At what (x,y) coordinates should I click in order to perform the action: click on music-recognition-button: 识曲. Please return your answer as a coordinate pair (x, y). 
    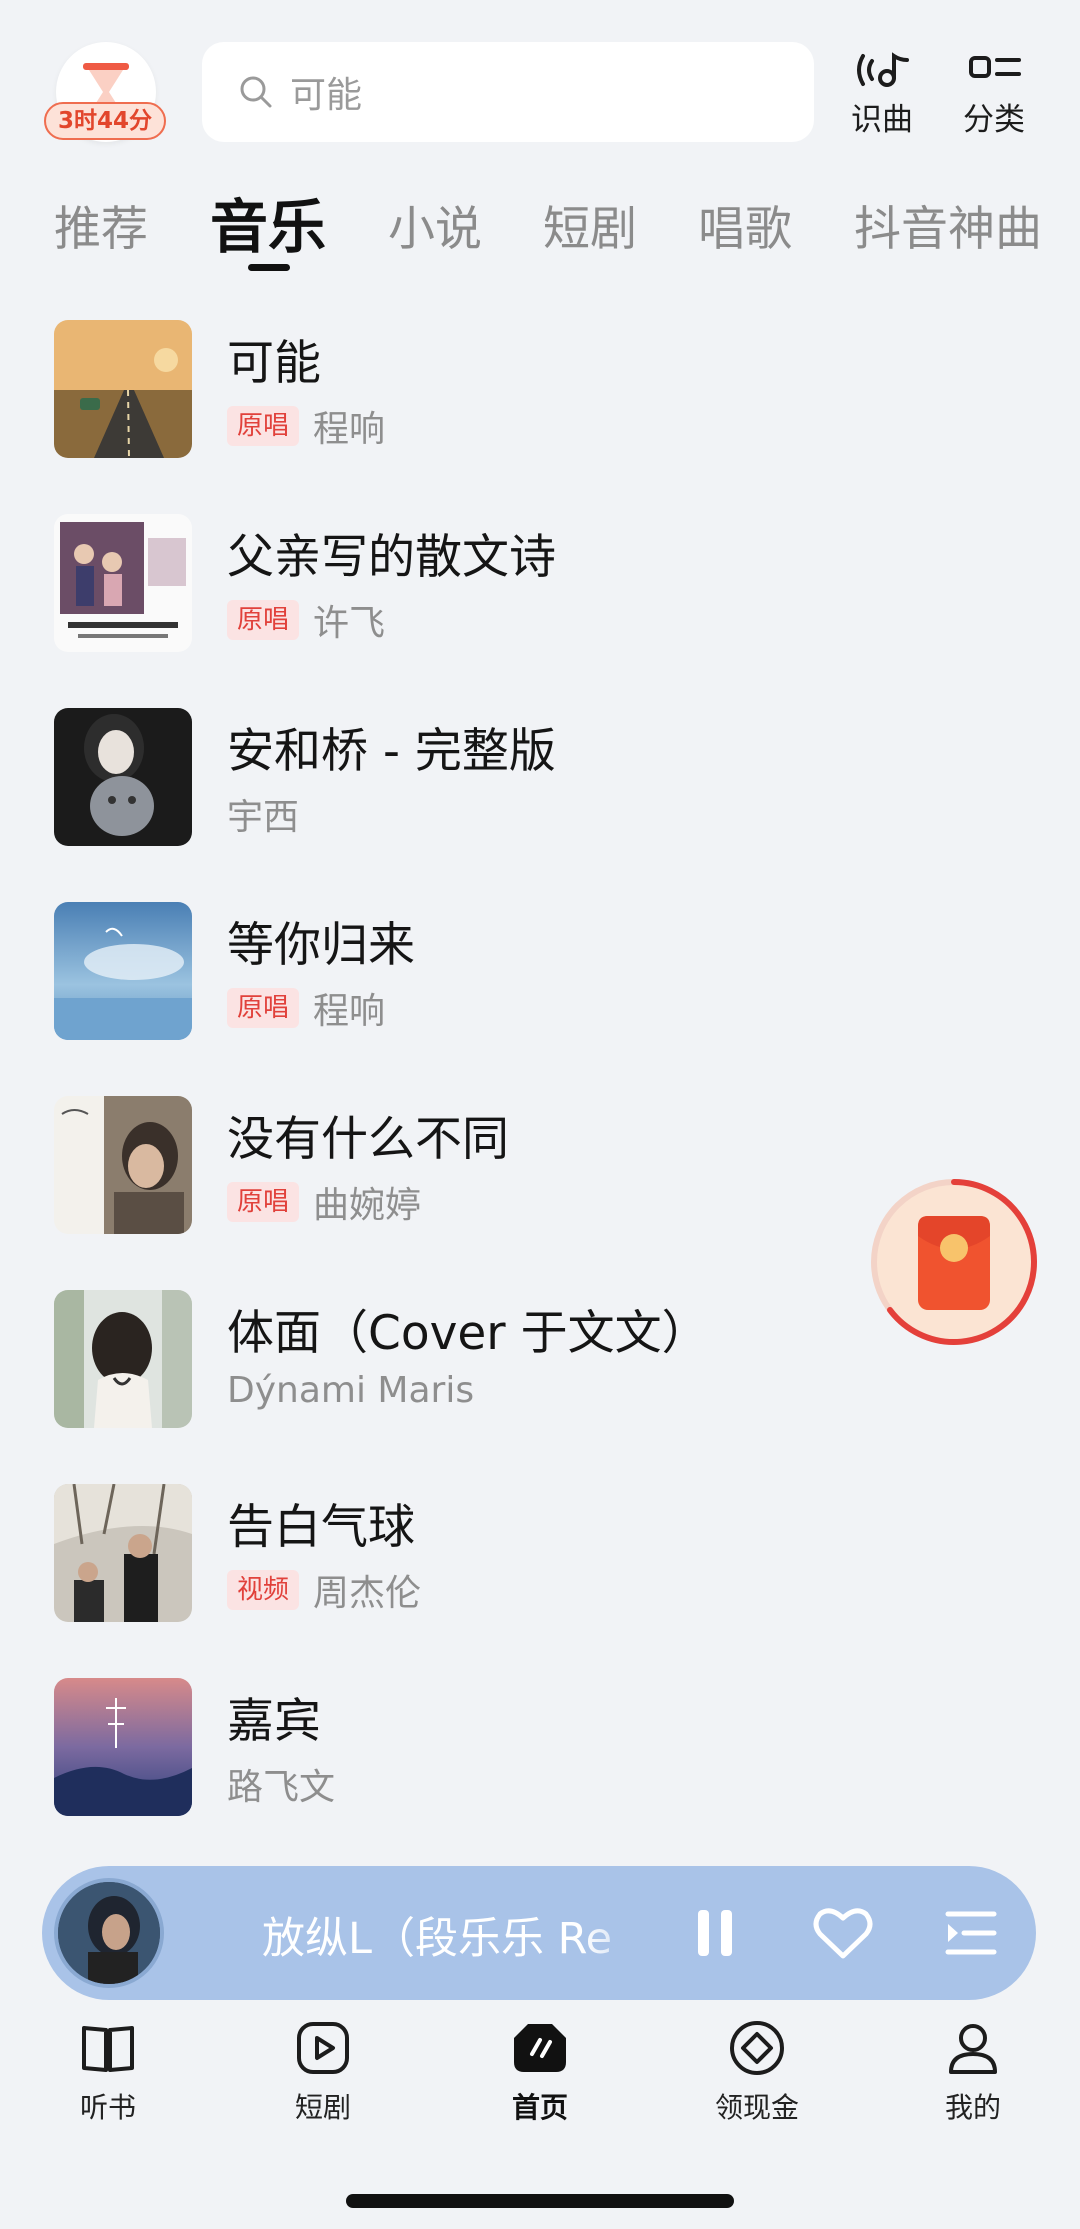
    Looking at the image, I should click on (882, 95).